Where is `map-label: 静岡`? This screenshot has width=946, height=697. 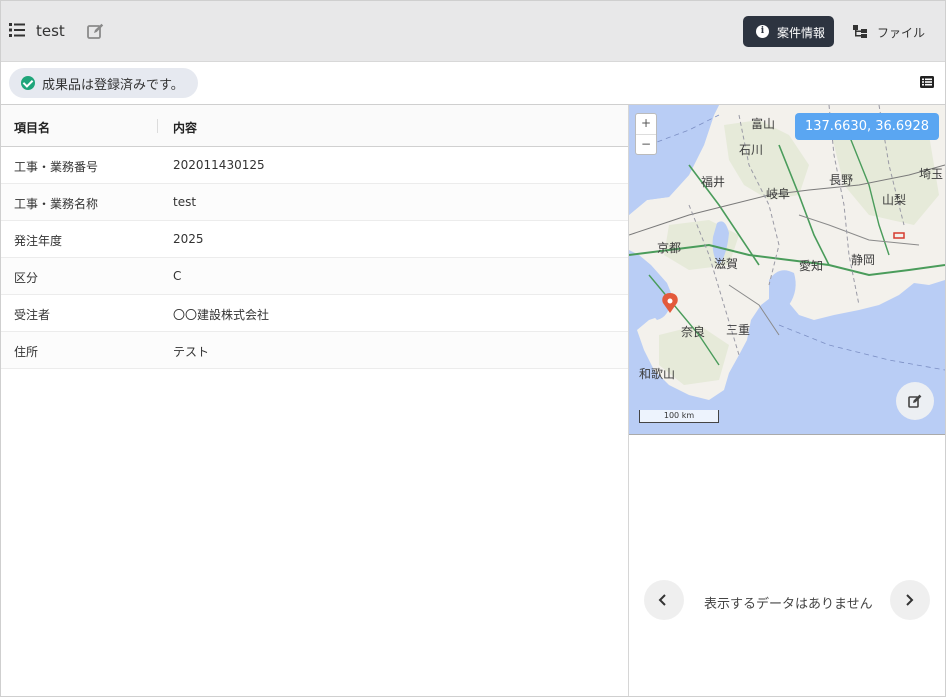
map-label: 静岡 is located at coordinates (863, 260).